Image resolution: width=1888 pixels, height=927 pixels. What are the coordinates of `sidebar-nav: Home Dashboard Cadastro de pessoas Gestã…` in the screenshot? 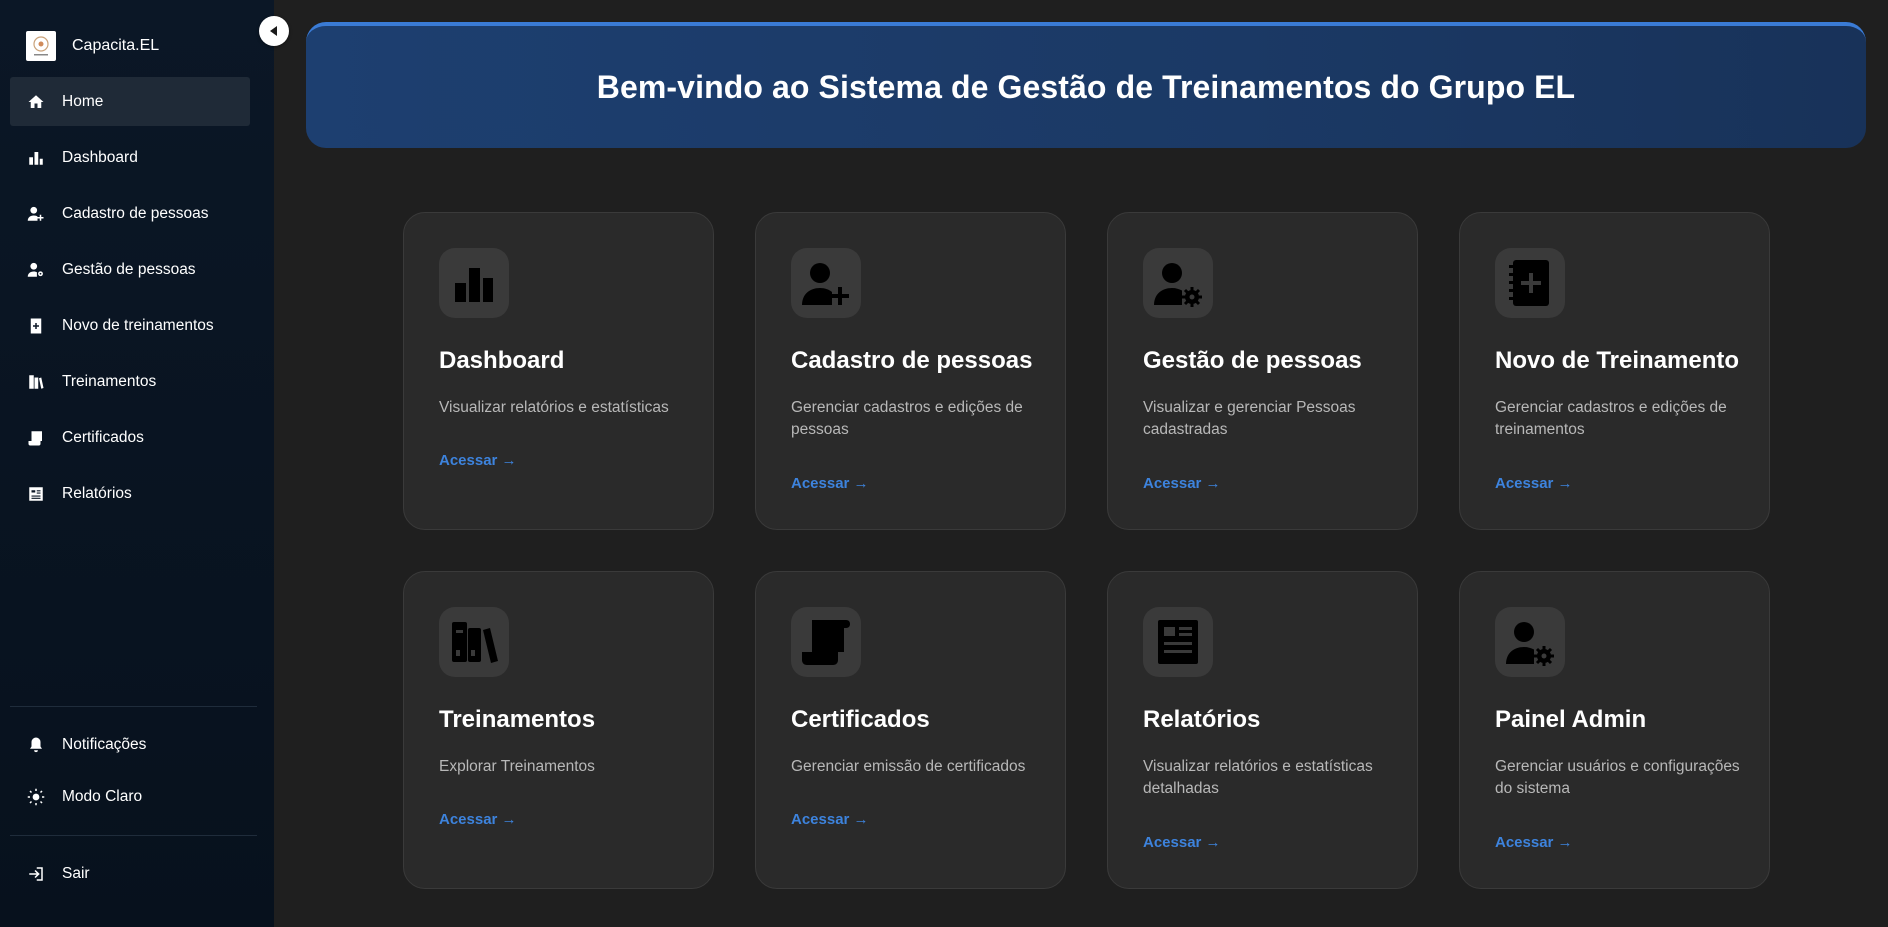 It's located at (130, 301).